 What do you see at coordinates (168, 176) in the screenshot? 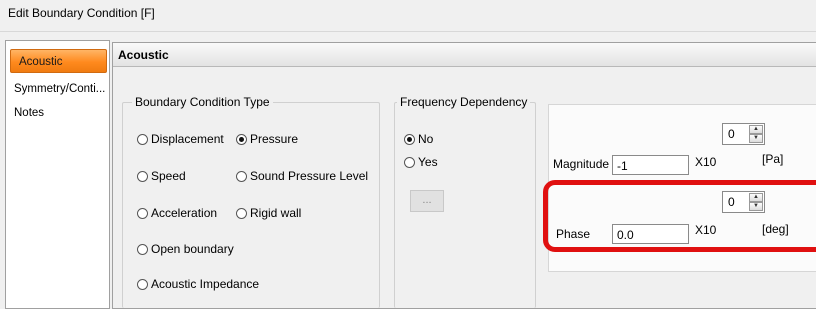
I see `radio-label: Speed` at bounding box center [168, 176].